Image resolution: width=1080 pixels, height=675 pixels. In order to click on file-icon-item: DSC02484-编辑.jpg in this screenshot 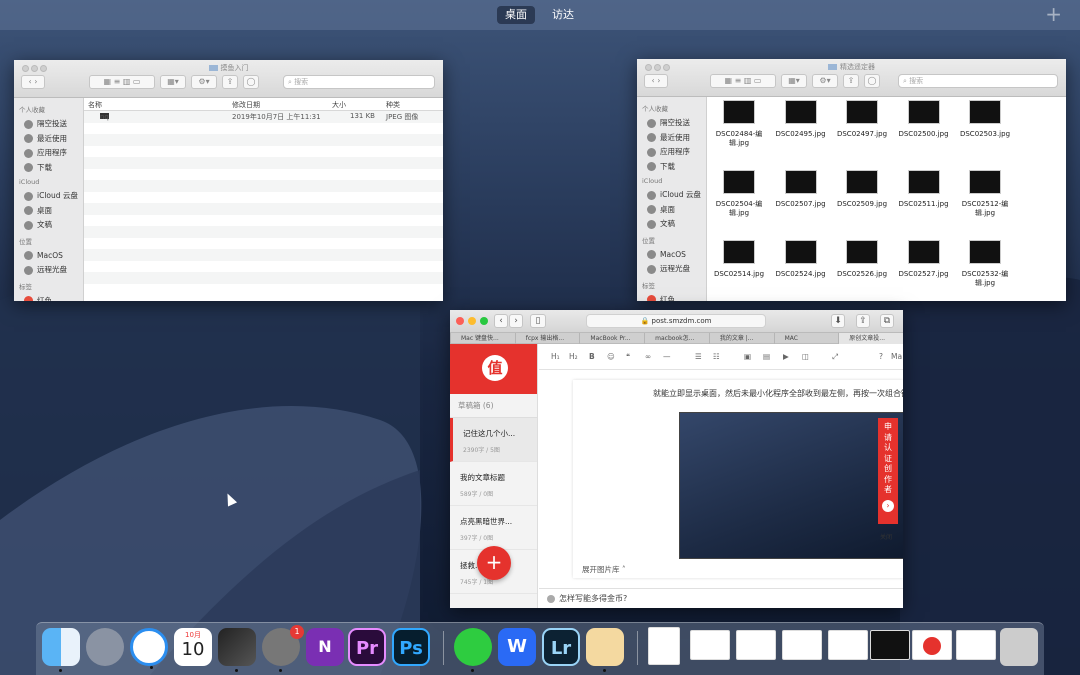, I will do `click(739, 124)`.